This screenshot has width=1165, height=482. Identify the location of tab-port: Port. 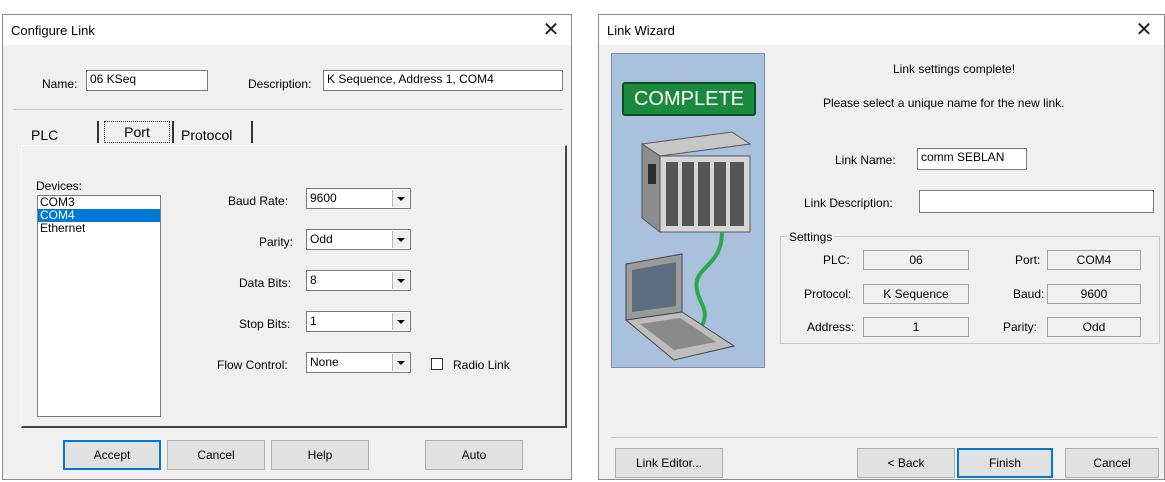
(137, 132).